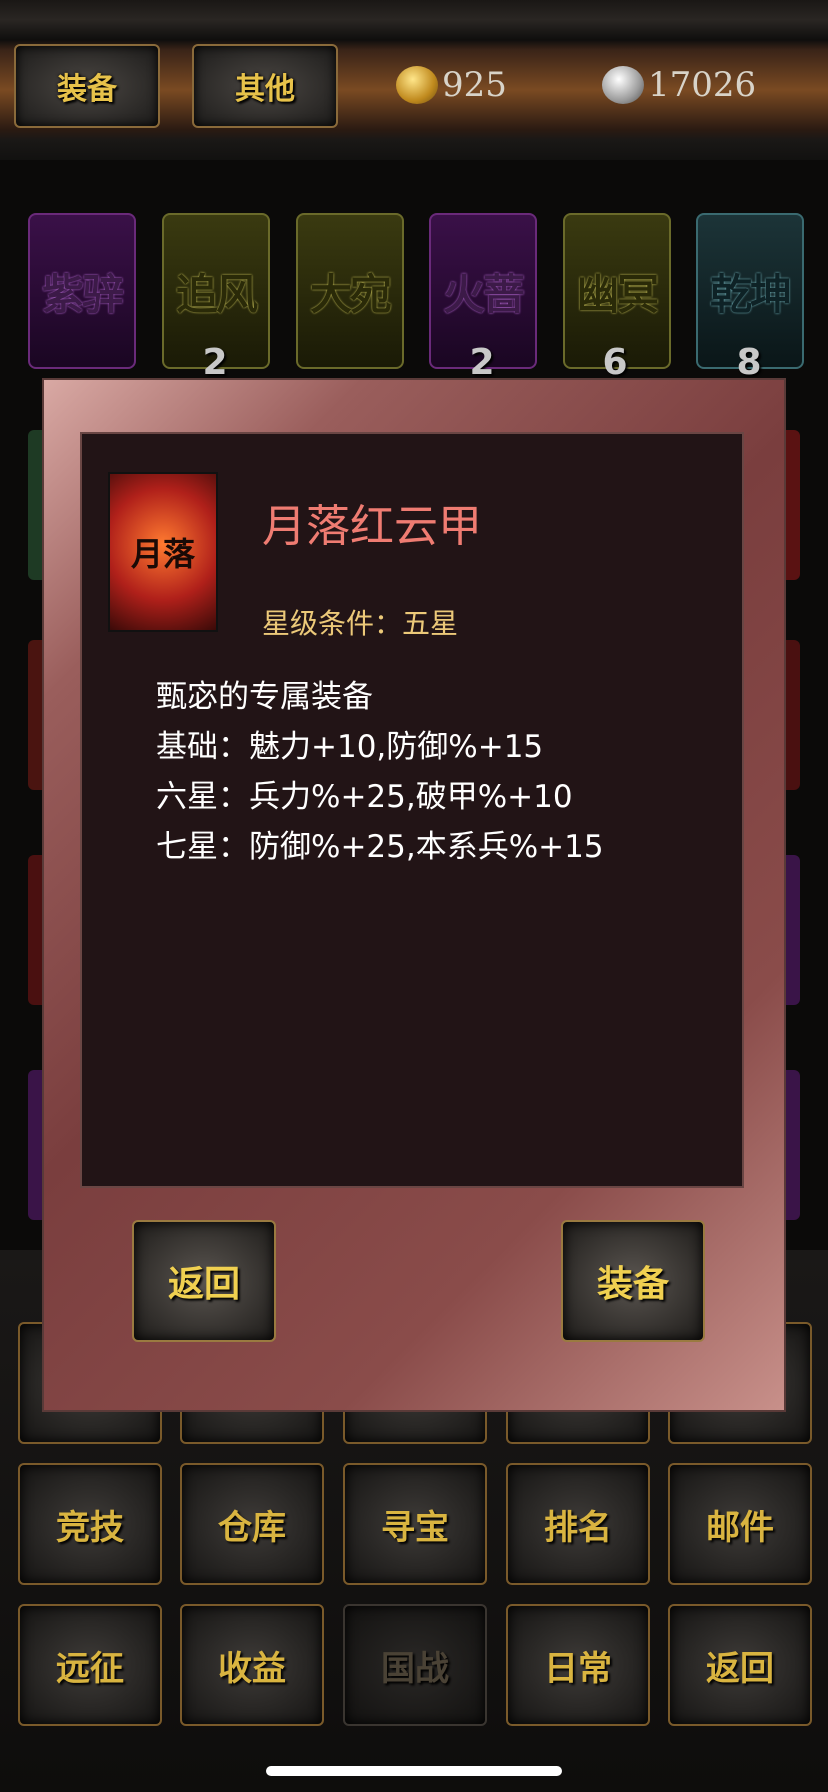 The width and height of the screenshot is (828, 1792). Describe the element at coordinates (615, 362) in the screenshot. I see `horse-count: 6` at that location.